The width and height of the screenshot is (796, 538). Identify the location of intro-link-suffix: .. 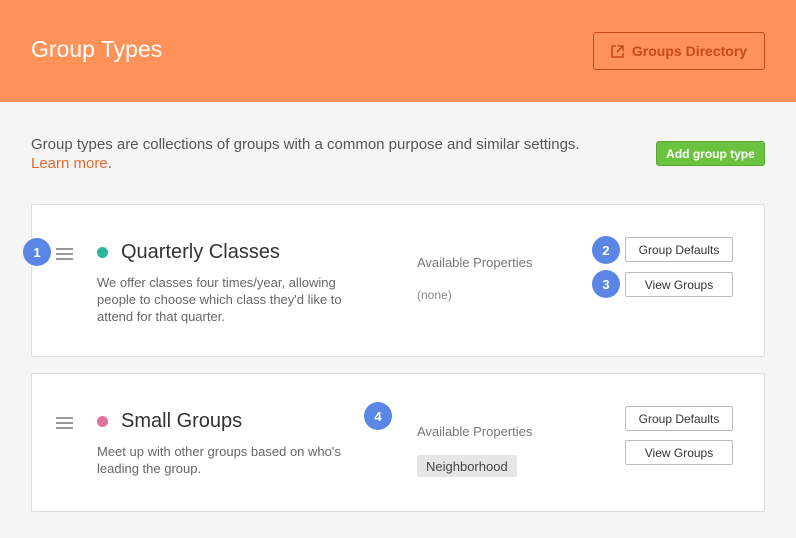
(109, 163).